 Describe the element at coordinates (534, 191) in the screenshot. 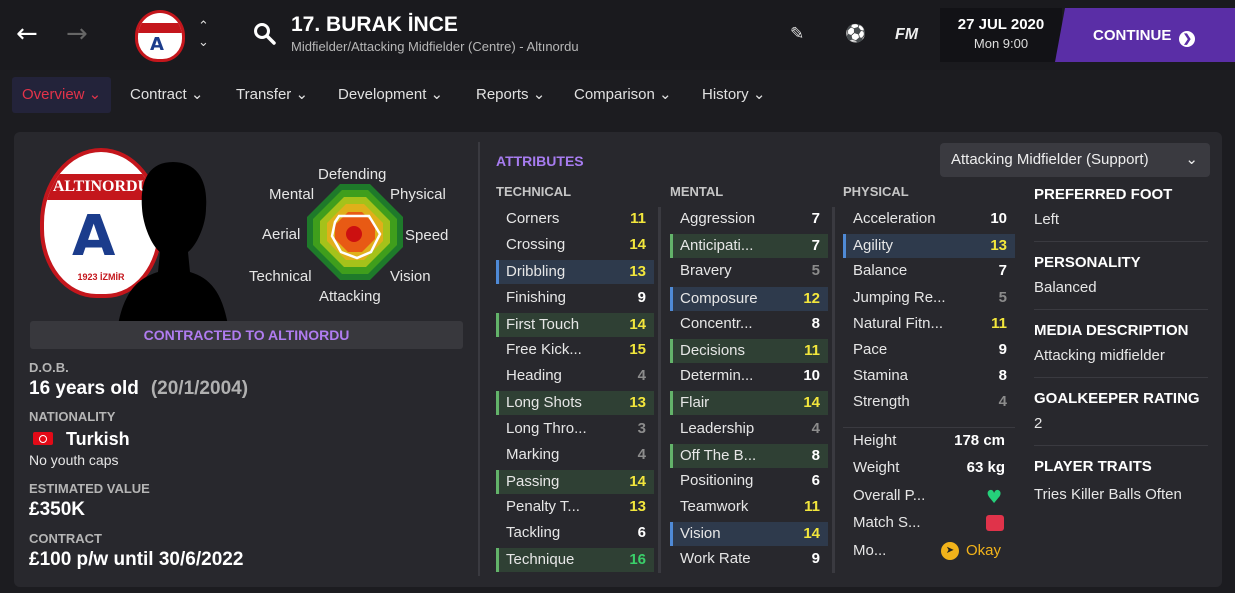

I see `technical-header: TECHNICAL` at that location.